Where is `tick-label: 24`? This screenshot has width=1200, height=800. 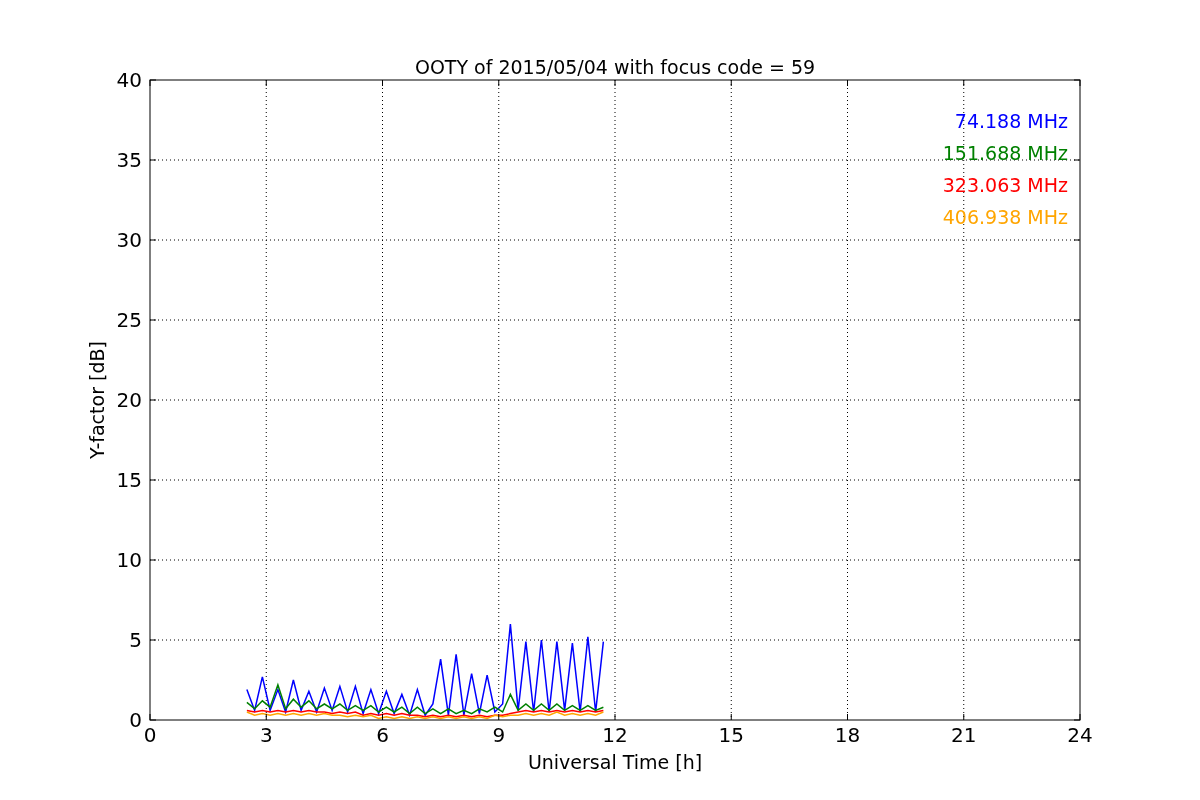 tick-label: 24 is located at coordinates (1080, 735).